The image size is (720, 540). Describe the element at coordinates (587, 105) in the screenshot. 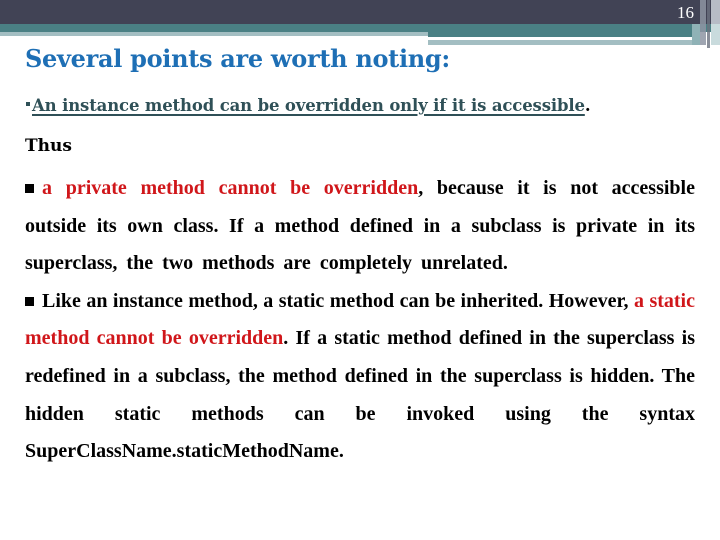

I see `intro-period: .` at that location.